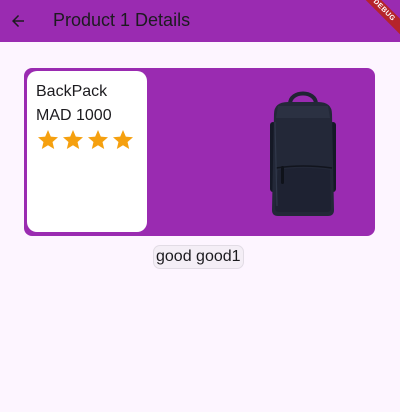 The image size is (400, 412). Describe the element at coordinates (74, 115) in the screenshot. I see `product-price: MAD 1000` at that location.